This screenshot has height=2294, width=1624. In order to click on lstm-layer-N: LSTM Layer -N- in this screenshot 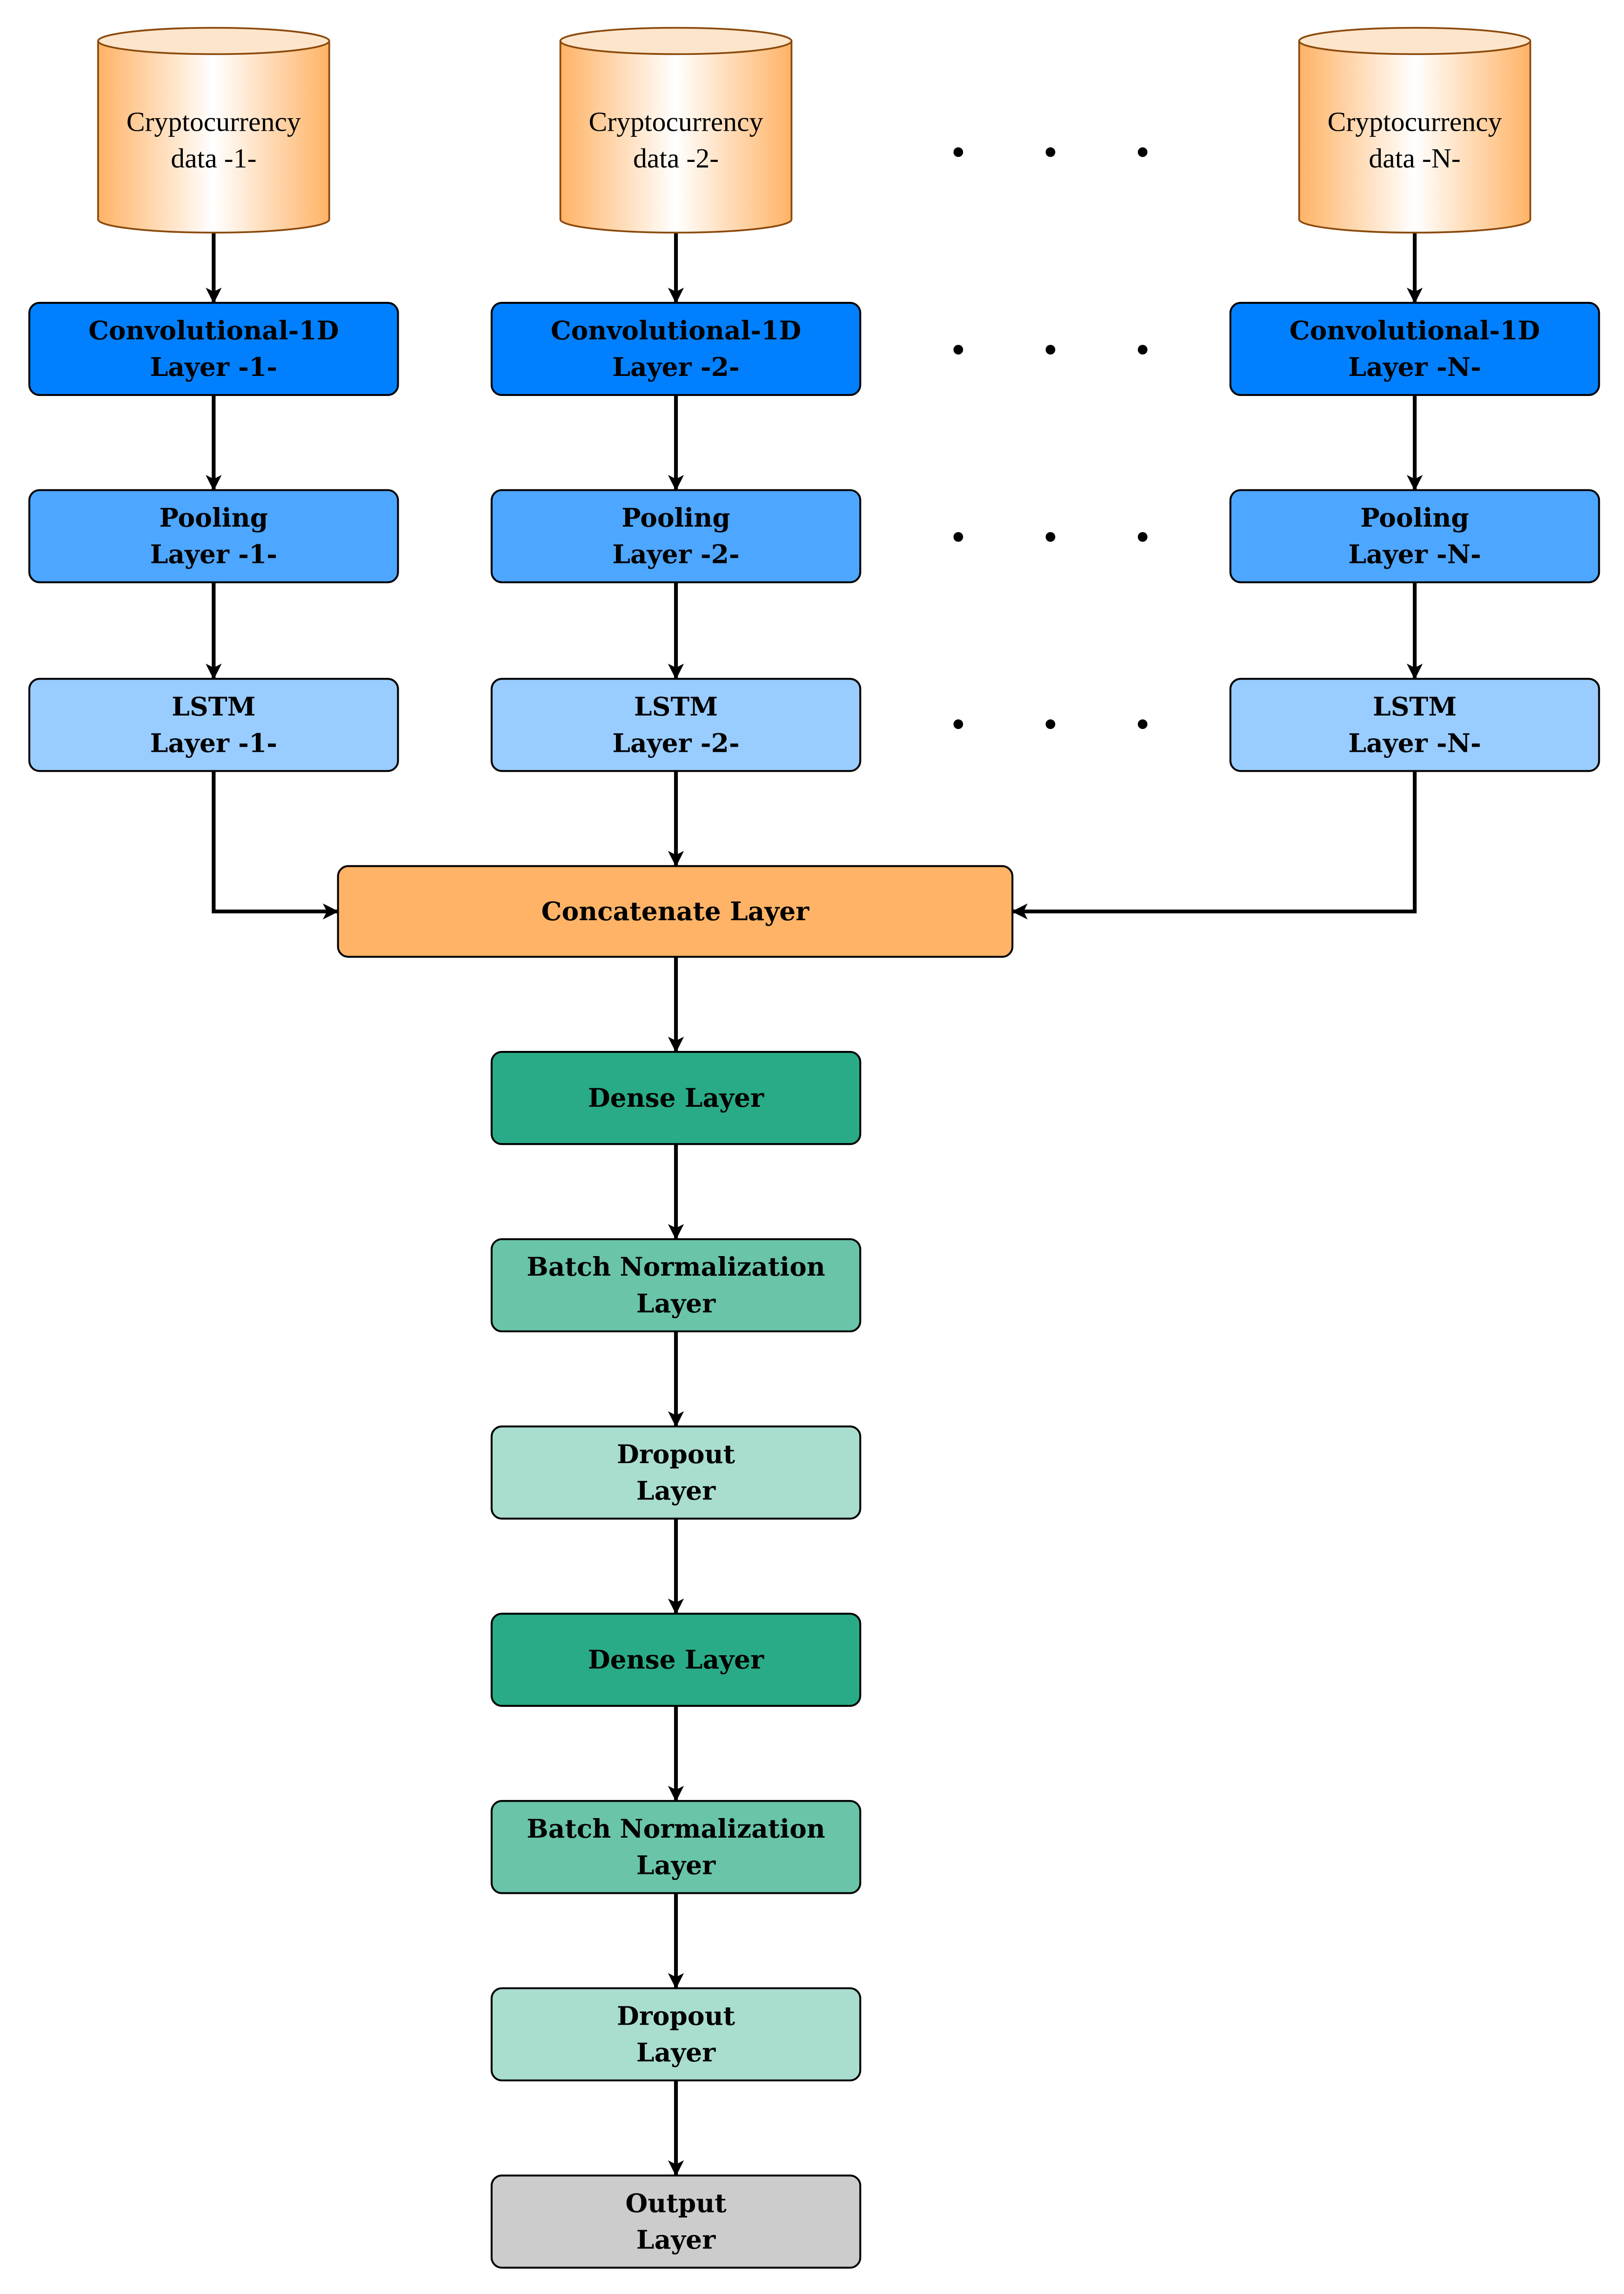, I will do `click(1414, 725)`.